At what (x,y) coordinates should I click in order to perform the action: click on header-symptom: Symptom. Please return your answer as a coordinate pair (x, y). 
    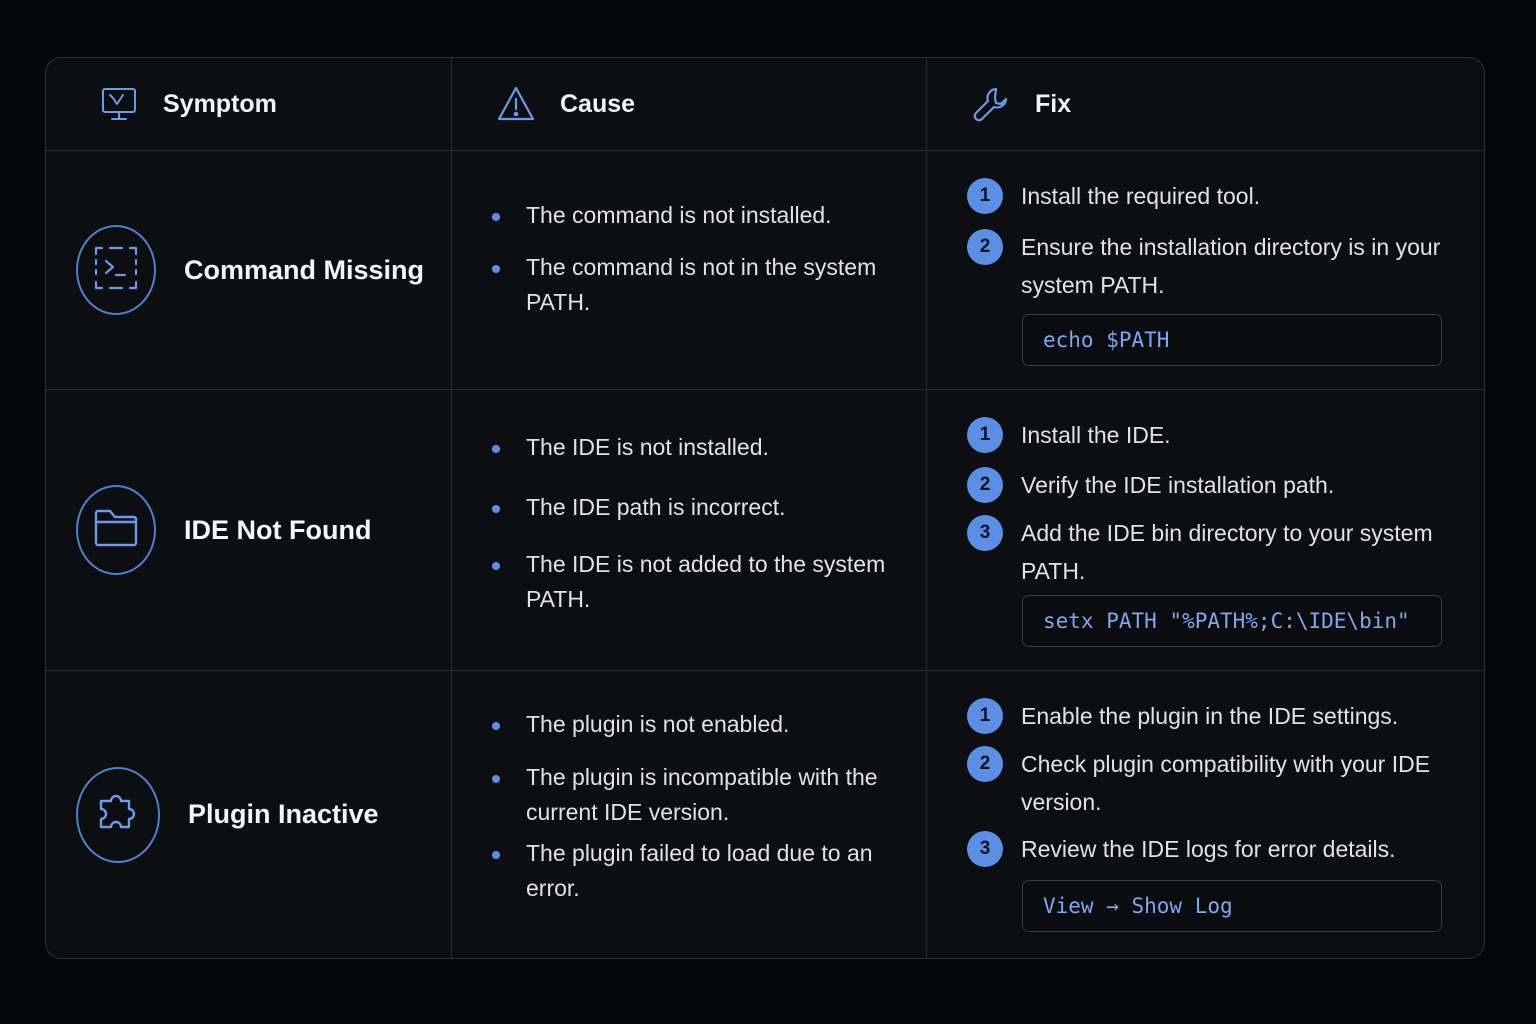
    Looking at the image, I should click on (249, 104).